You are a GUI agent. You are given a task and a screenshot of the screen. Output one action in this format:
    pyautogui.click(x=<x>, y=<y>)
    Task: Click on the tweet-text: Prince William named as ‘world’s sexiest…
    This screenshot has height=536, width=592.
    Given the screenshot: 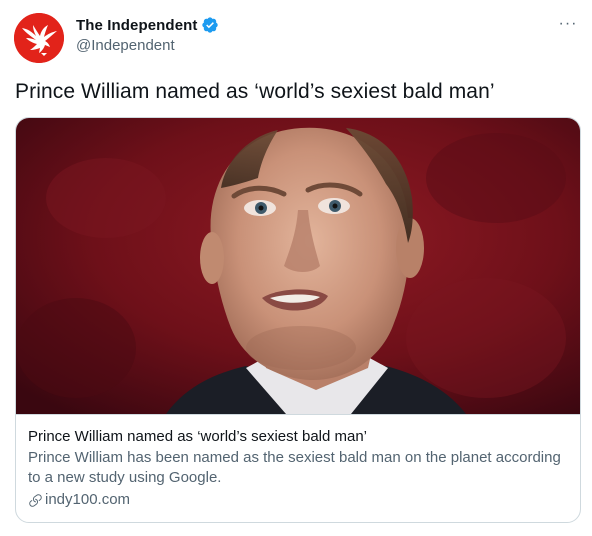 What is the action you would take?
    pyautogui.click(x=255, y=91)
    